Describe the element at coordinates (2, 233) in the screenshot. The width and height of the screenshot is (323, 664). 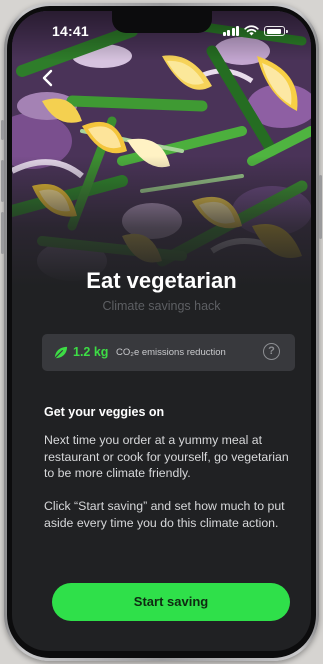
I see `volume-down-button` at that location.